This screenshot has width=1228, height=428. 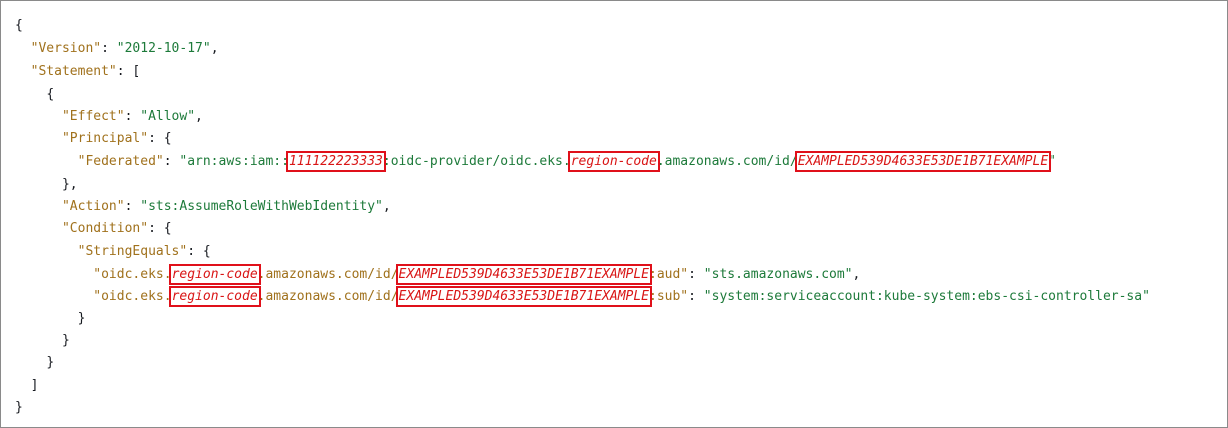 I want to click on code-line-6: "Principal": {, so click(x=93, y=139).